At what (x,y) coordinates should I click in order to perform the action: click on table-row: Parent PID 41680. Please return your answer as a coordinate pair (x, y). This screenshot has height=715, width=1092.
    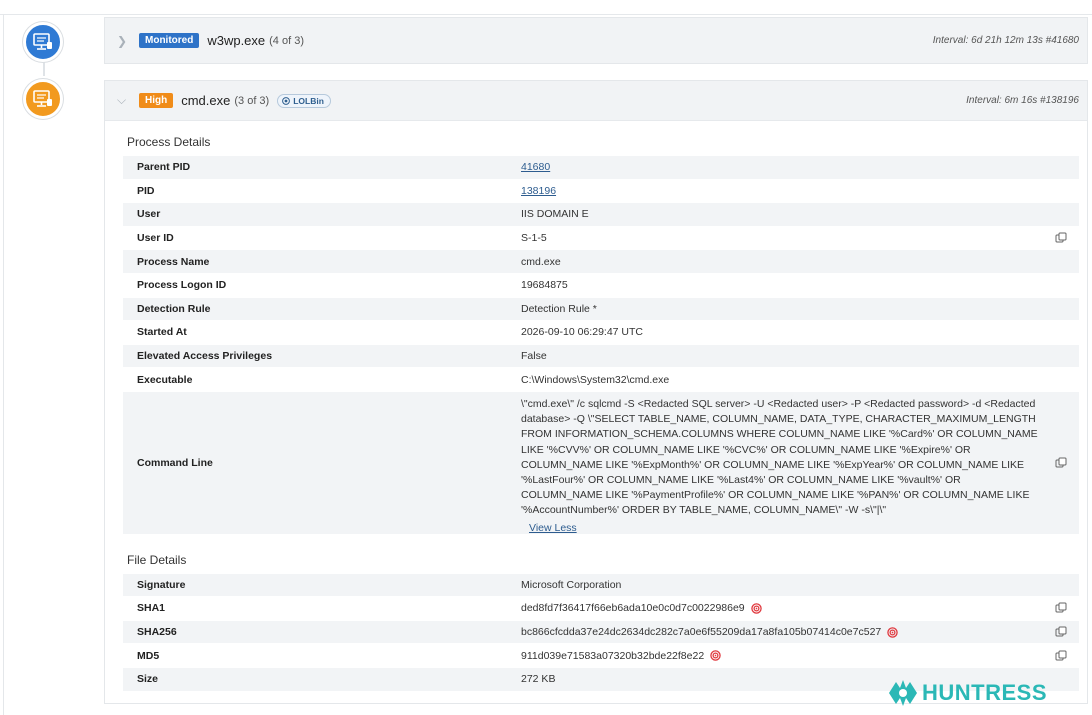
    Looking at the image, I should click on (601, 167).